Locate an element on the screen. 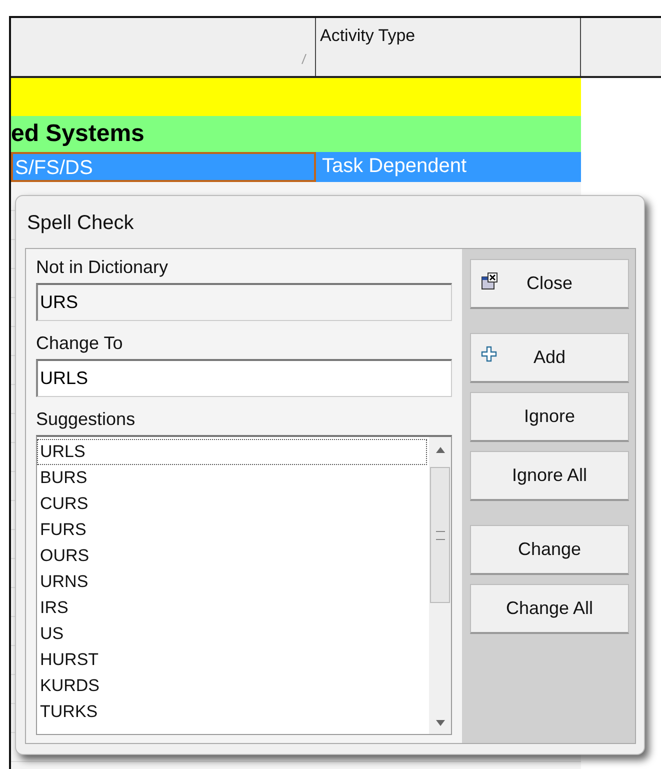 This screenshot has height=769, width=661. list-item: IRS is located at coordinates (232, 608).